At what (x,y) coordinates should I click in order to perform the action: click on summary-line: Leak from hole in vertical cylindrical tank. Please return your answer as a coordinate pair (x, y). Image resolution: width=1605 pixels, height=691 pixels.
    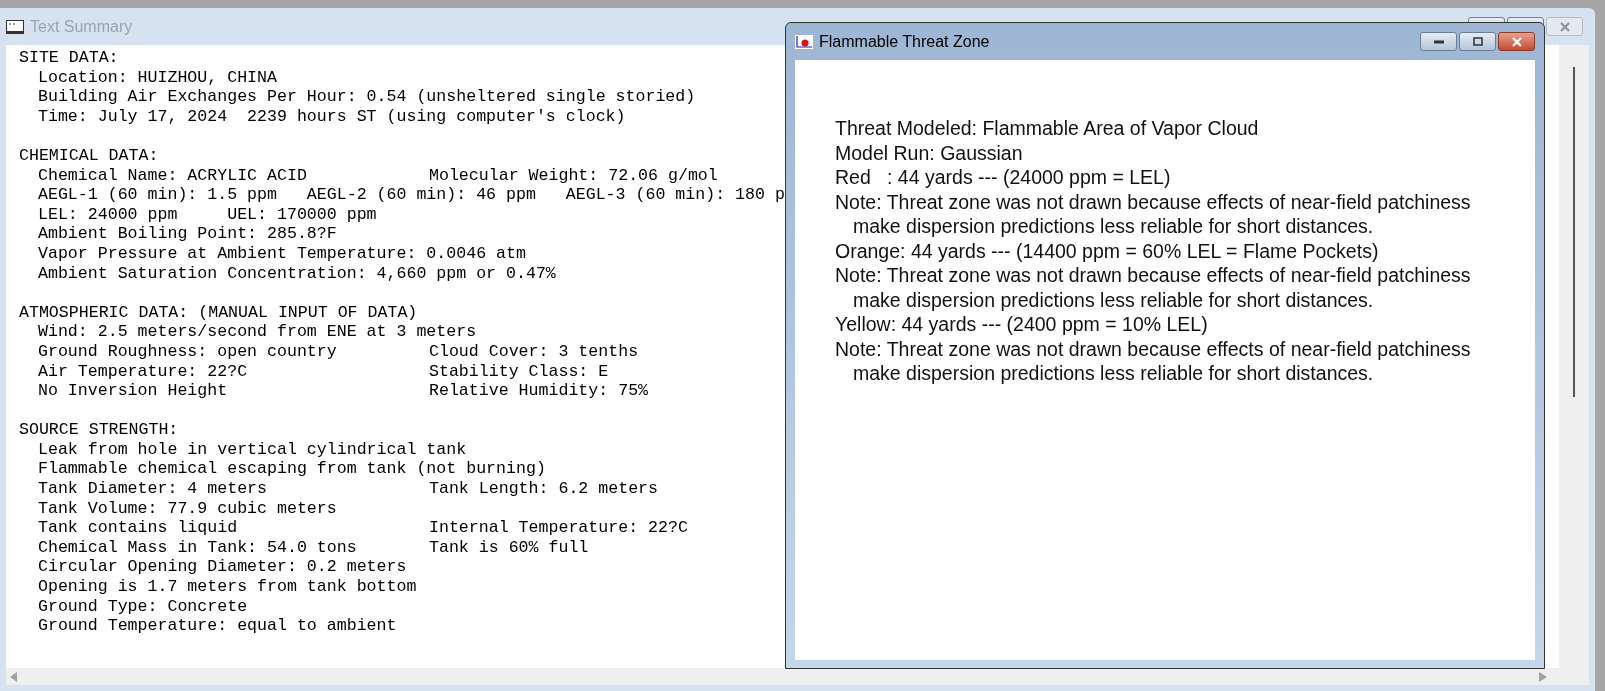
    Looking at the image, I should click on (252, 449).